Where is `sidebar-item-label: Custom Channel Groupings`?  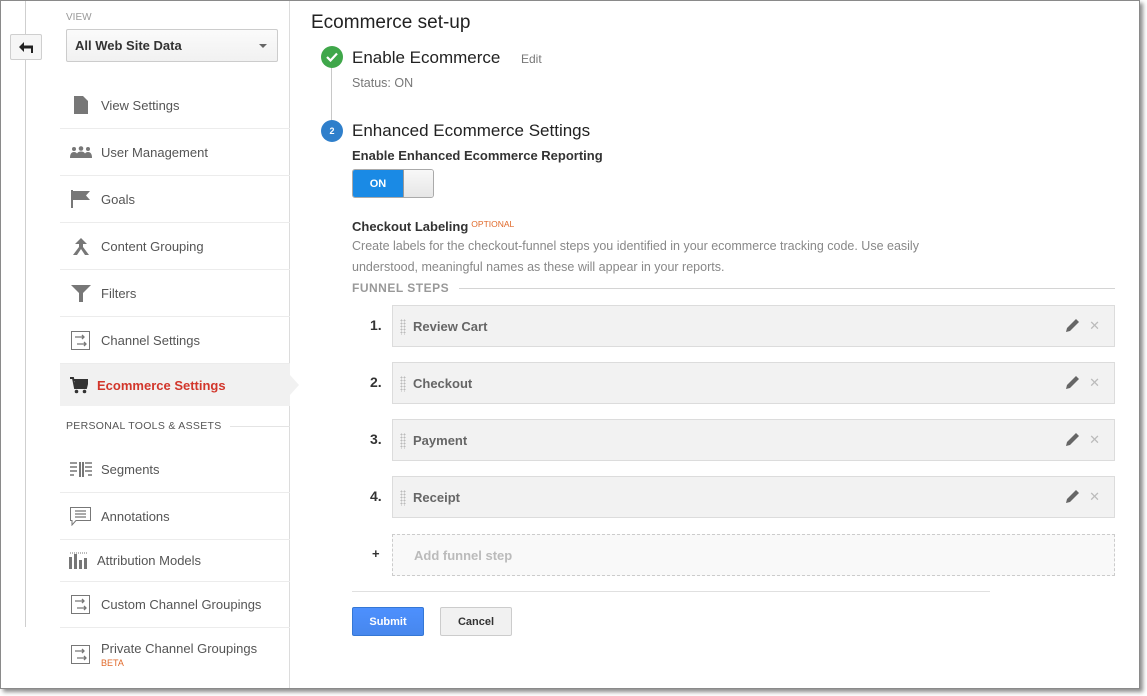
sidebar-item-label: Custom Channel Groupings is located at coordinates (181, 604).